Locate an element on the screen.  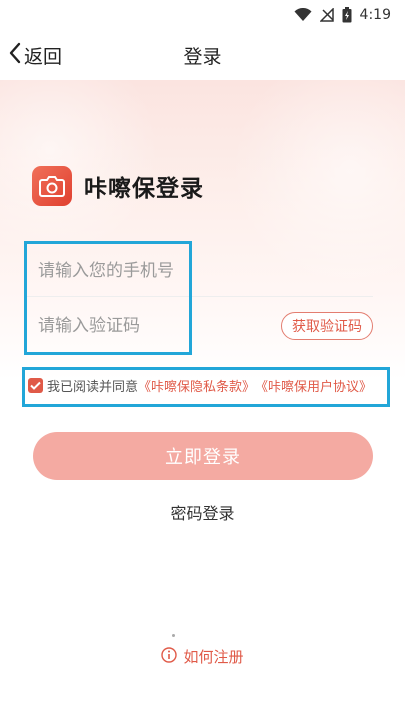
login-button: 立即登录 is located at coordinates (203, 456).